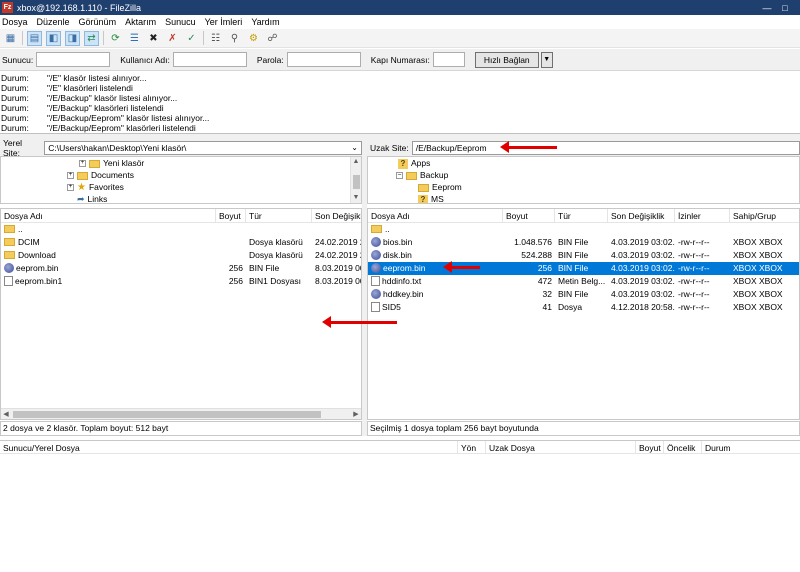 This screenshot has width=800, height=572. Describe the element at coordinates (181, 242) in the screenshot. I see `table-row: DCIM Dosya klasörü 24.02.2019 22` at that location.